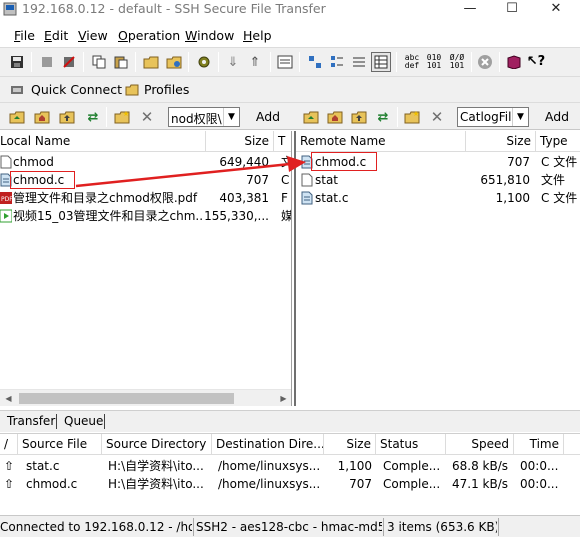 The height and width of the screenshot is (537, 580). Describe the element at coordinates (204, 62) in the screenshot. I see `settings-gear-icon` at that location.